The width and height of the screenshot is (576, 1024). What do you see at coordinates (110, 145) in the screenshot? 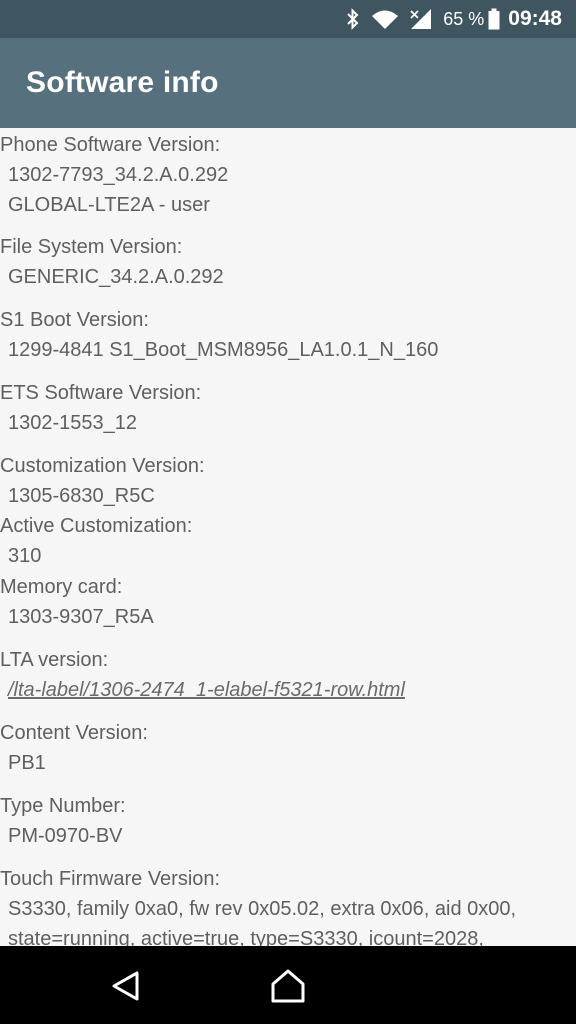
I see `info-label: Phone Software Version:` at bounding box center [110, 145].